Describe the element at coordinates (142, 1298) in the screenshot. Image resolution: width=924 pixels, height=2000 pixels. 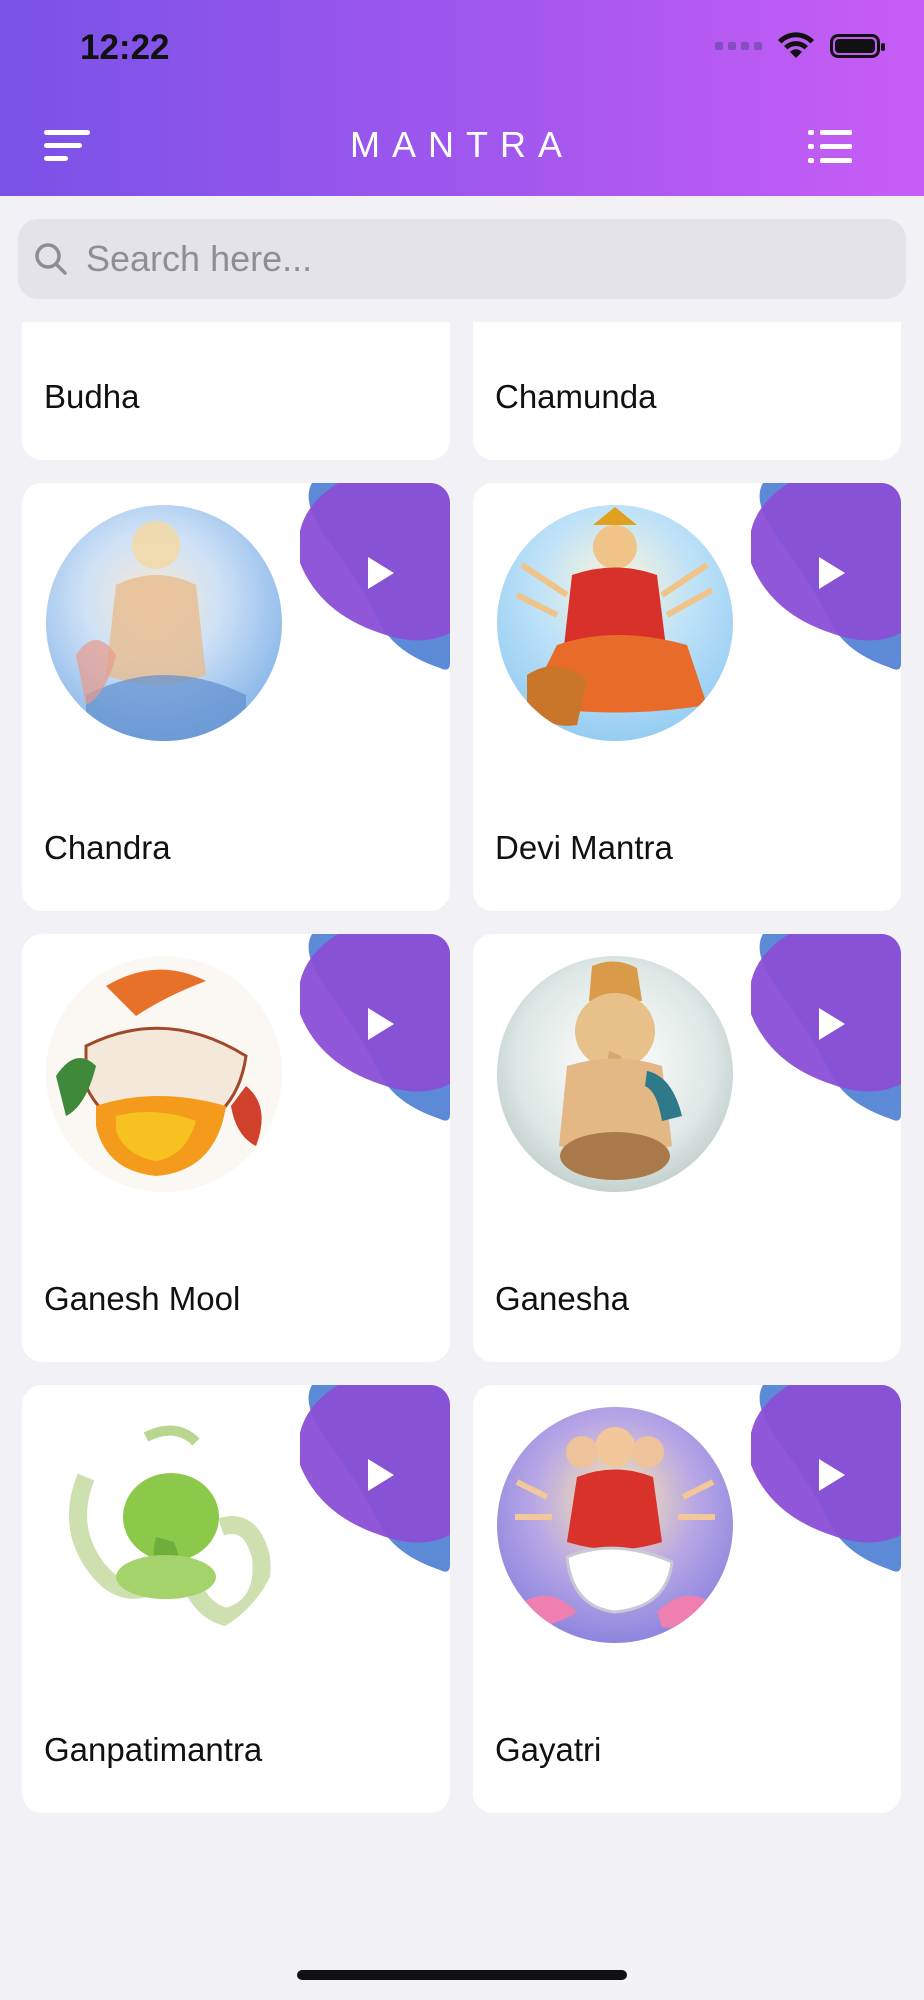
I see `card-label: Ganesh Mool` at that location.